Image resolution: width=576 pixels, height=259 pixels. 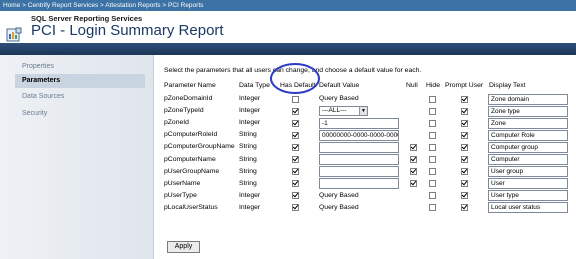 What do you see at coordinates (132, 5) in the screenshot?
I see `breadcrumb-attestation: Attestation Reports` at bounding box center [132, 5].